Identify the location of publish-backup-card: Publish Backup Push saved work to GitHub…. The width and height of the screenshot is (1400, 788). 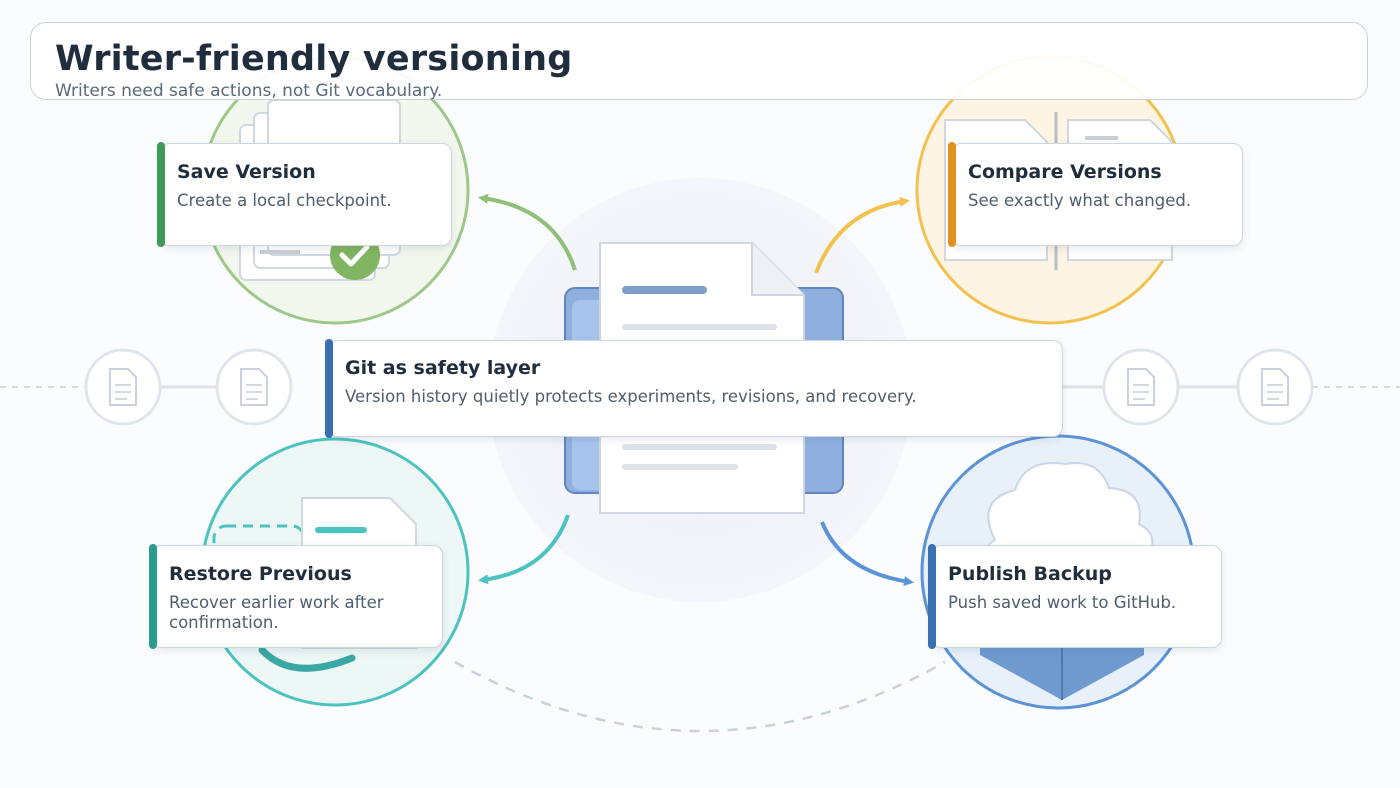
(1075, 596).